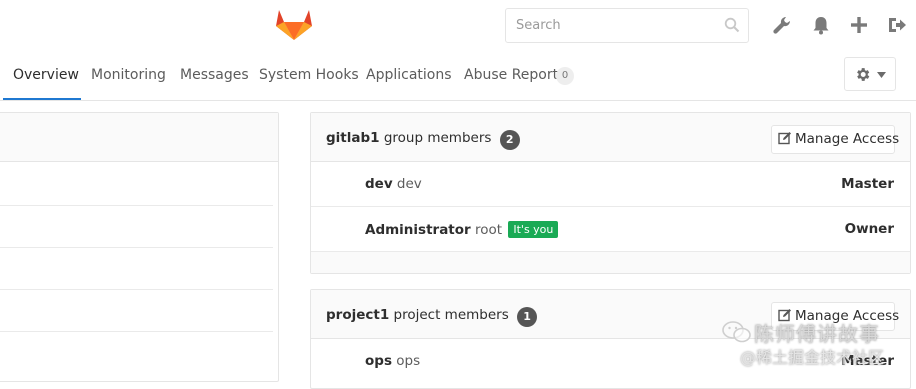 The height and width of the screenshot is (389, 916). I want to click on group-name-link: gitlab1, so click(353, 138).